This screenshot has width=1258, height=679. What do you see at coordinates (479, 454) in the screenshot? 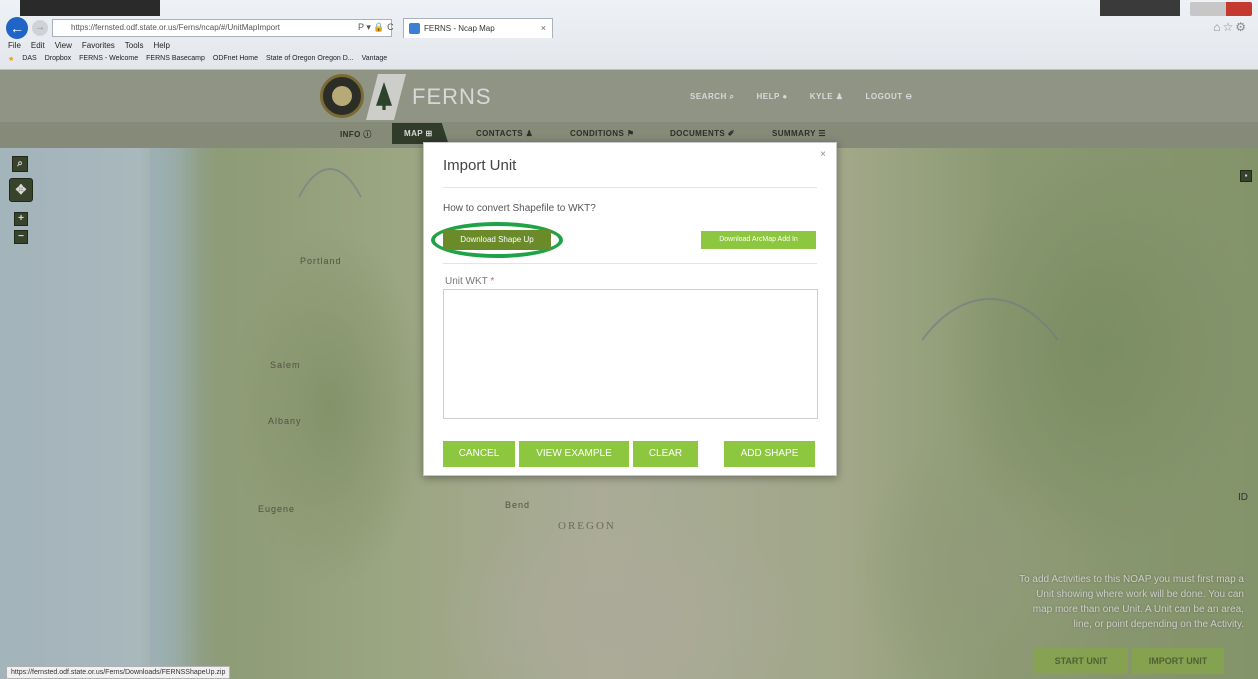
I see `cancel-button: CANCEL` at bounding box center [479, 454].